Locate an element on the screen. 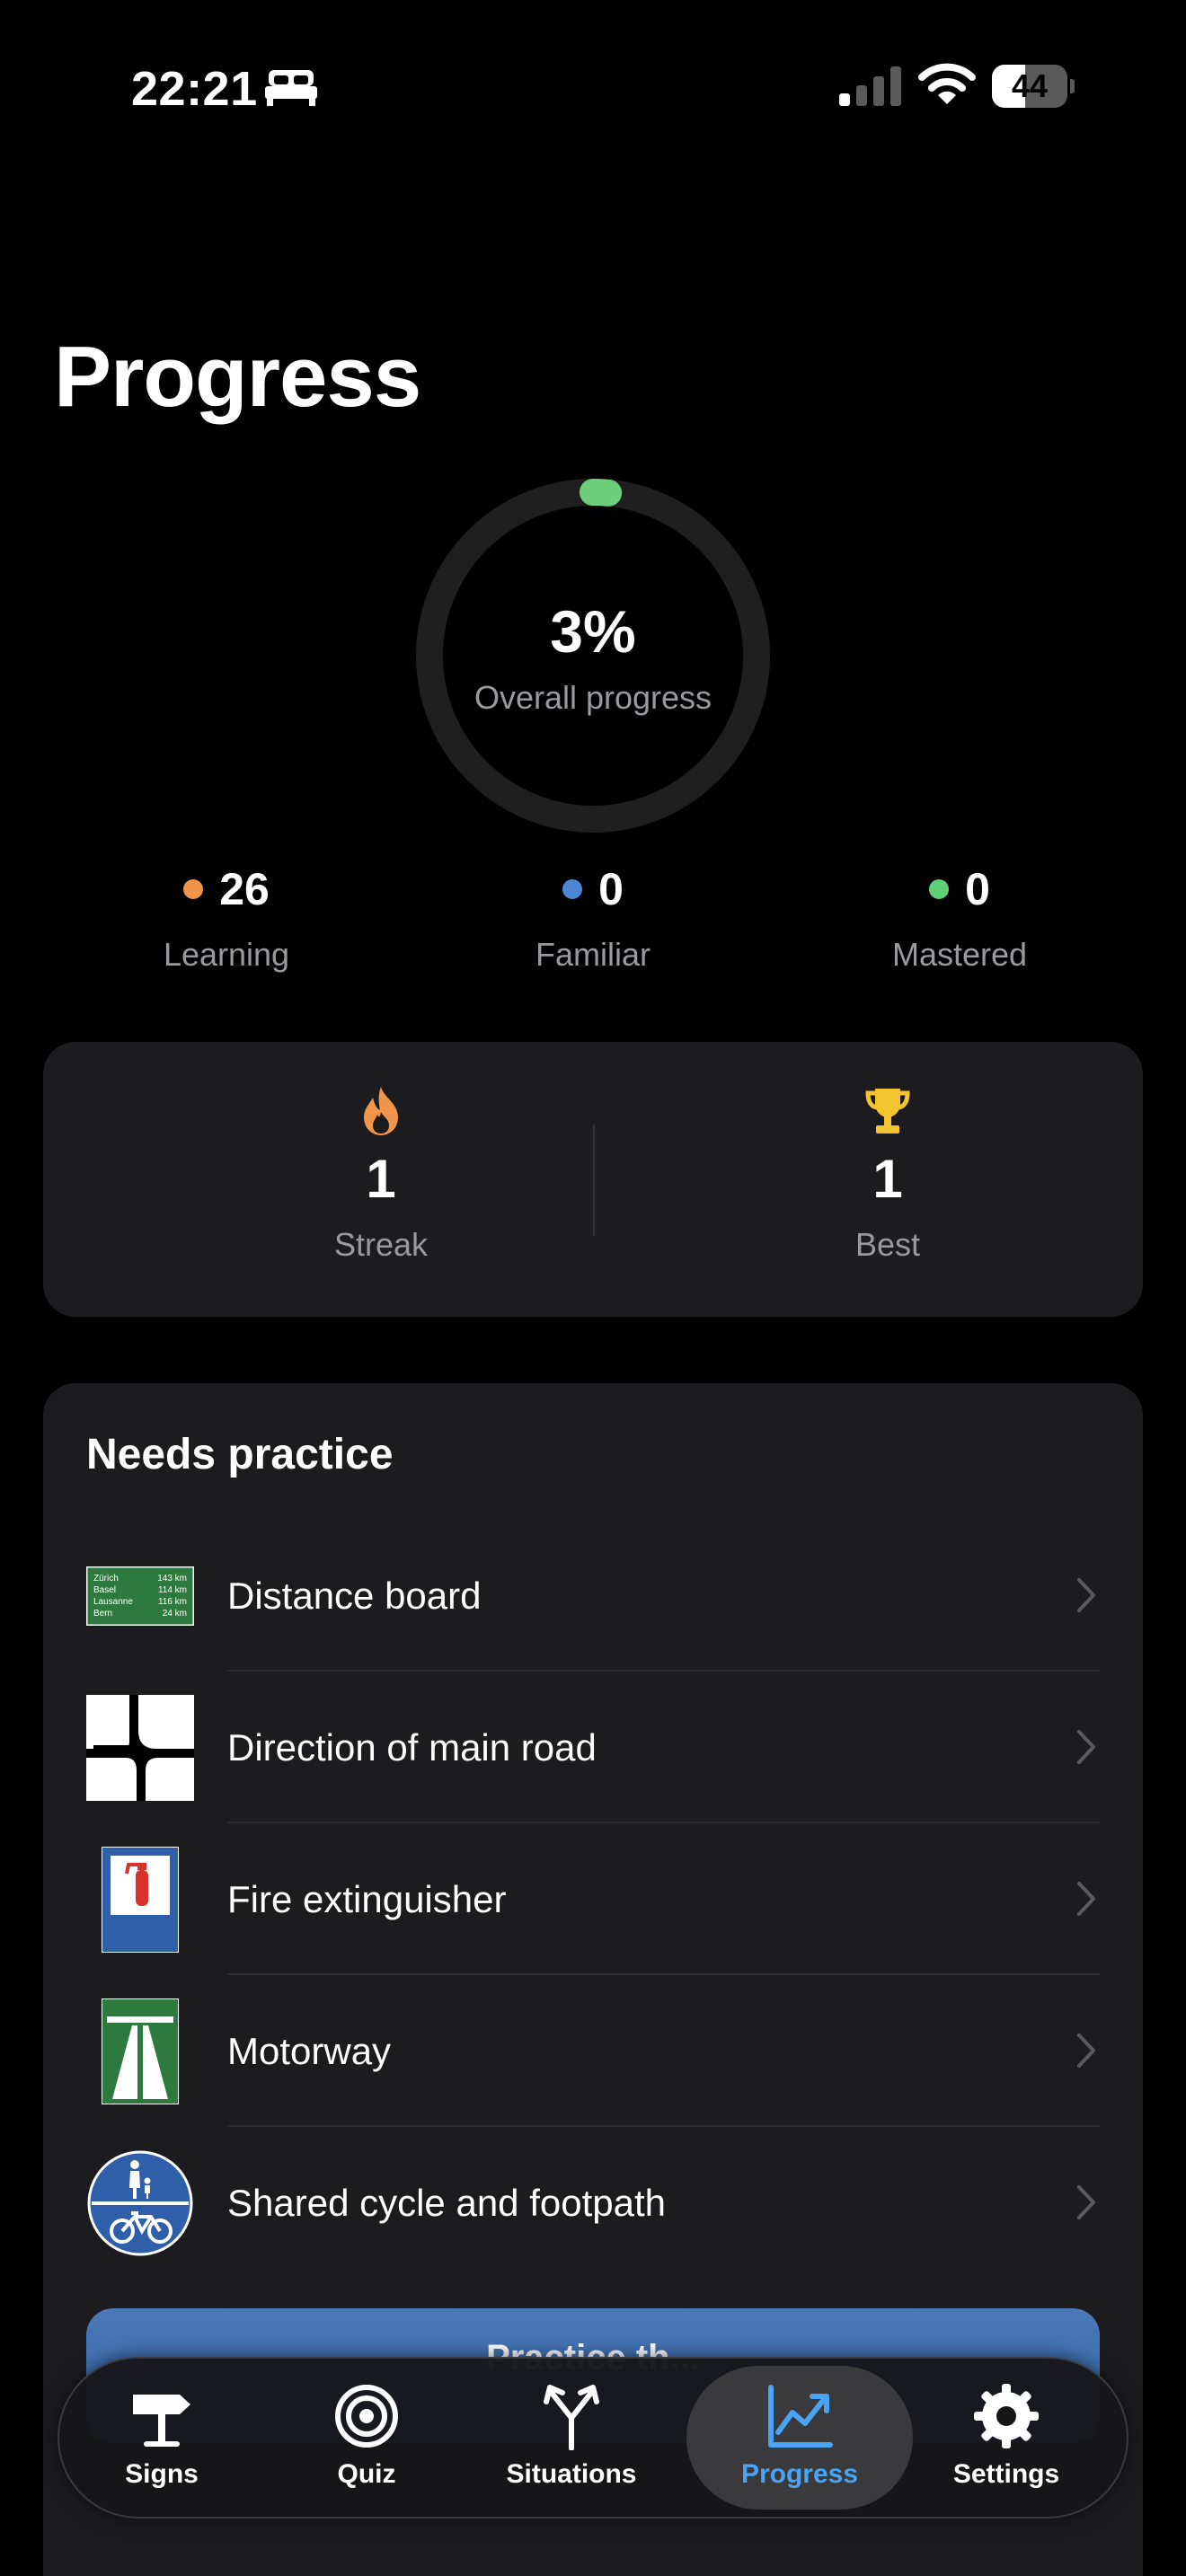  learning-dot-icon is located at coordinates (193, 889).